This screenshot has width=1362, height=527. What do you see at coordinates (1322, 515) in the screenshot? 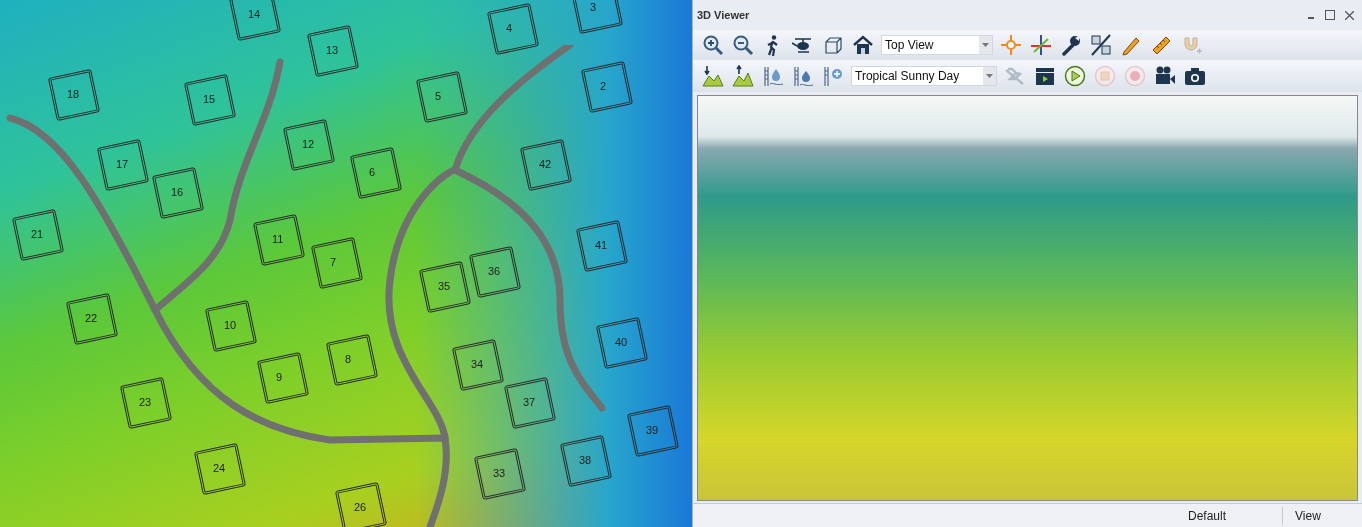
I see `status-text: View` at bounding box center [1322, 515].